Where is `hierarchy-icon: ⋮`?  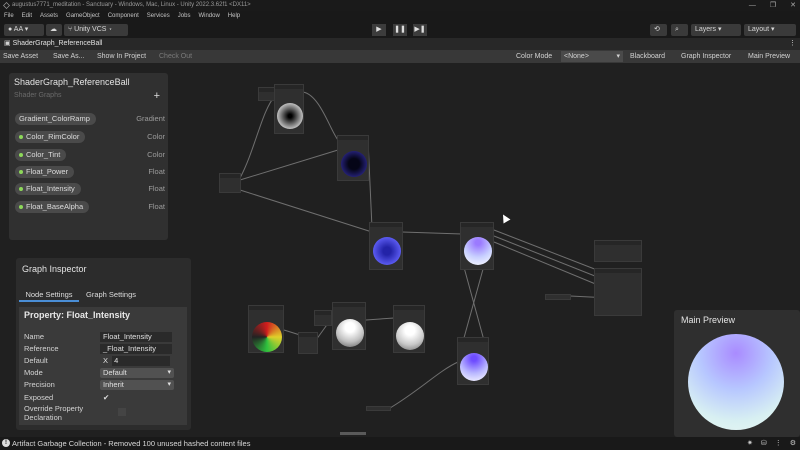 hierarchy-icon: ⋮ is located at coordinates (778, 443).